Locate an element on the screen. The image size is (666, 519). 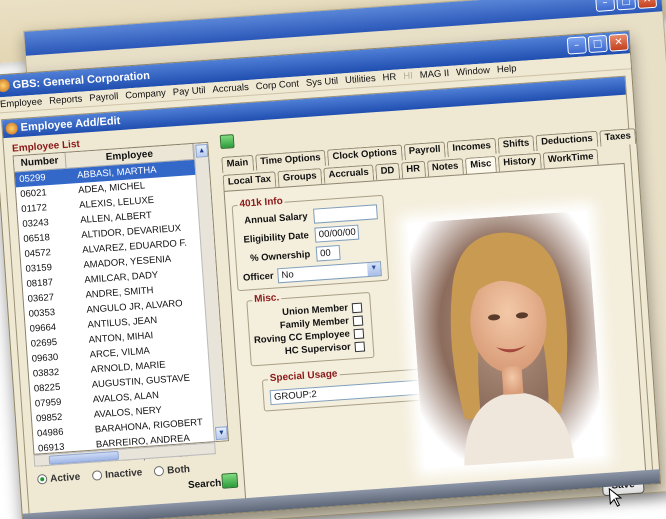
maximize-button: □ is located at coordinates (597, 44).